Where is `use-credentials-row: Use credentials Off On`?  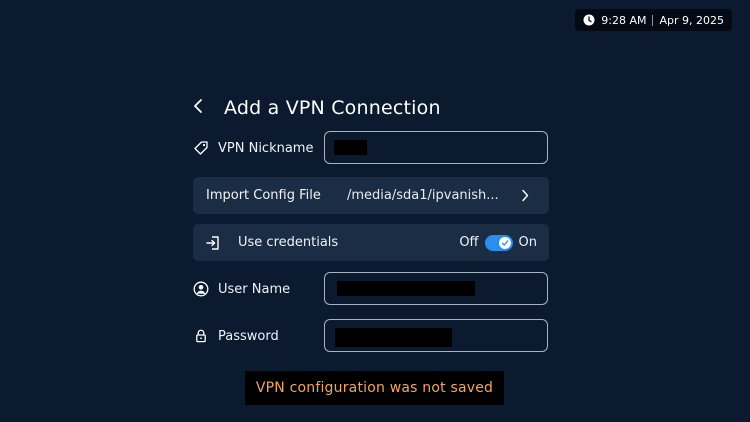 use-credentials-row: Use credentials Off On is located at coordinates (371, 242).